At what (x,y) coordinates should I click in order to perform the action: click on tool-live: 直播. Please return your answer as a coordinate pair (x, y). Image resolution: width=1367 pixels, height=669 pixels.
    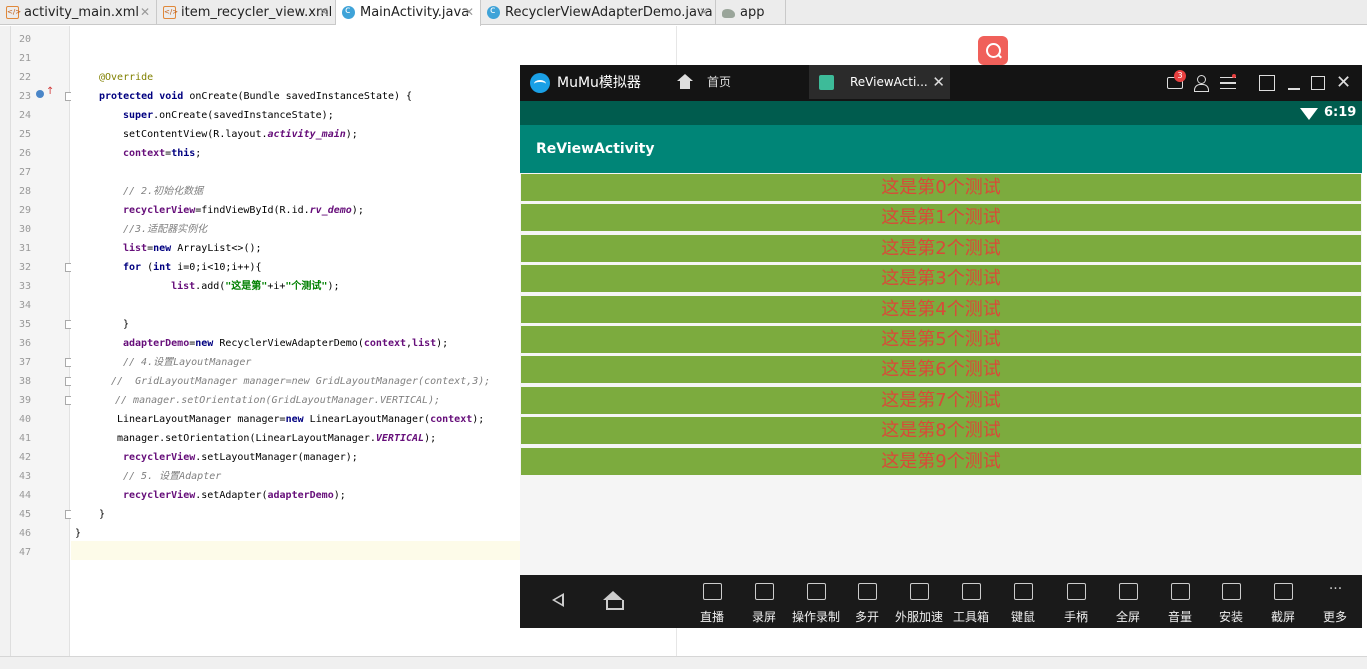
    Looking at the image, I should click on (712, 601).